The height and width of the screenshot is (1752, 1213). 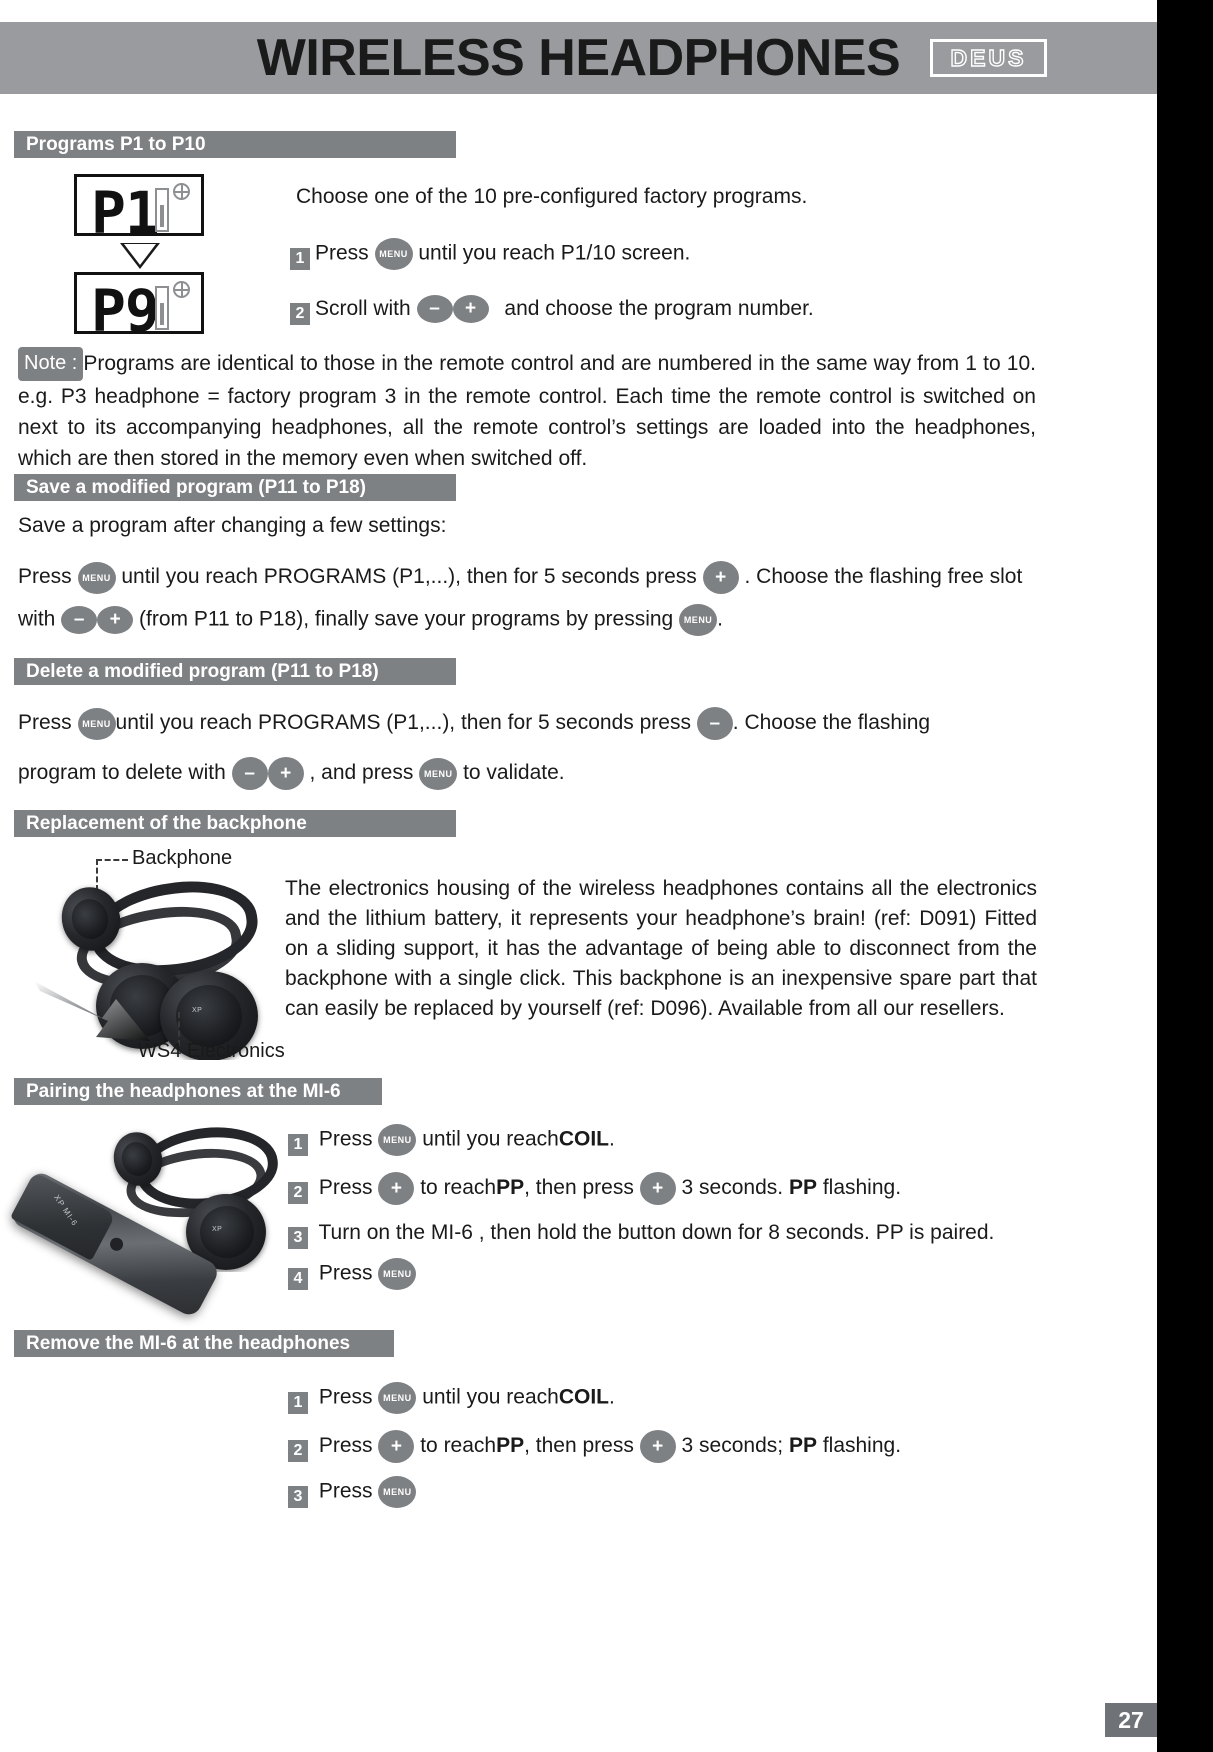 I want to click on note-badge: Note :, so click(x=51, y=364).